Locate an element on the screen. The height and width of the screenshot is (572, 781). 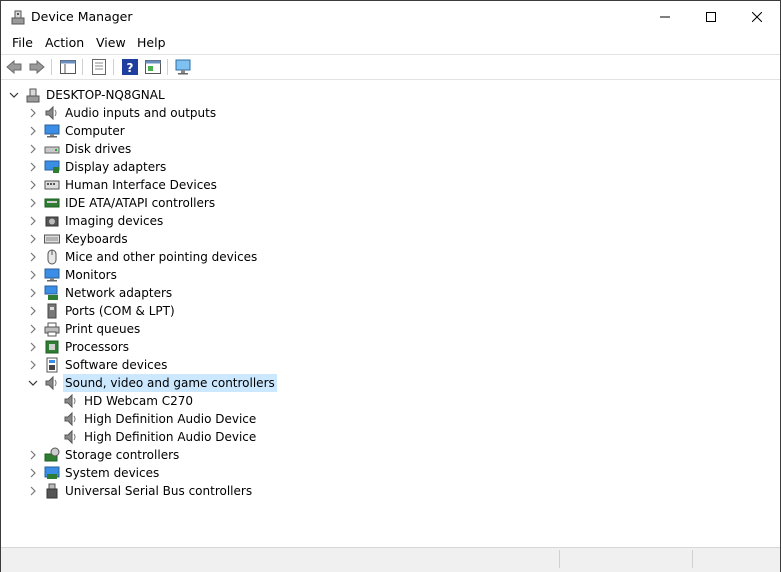
scan-hardware-icon is located at coordinates (183, 67).